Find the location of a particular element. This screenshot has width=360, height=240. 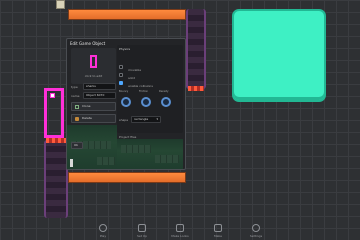

toolbar-play-label: Play is located at coordinates (103, 236).